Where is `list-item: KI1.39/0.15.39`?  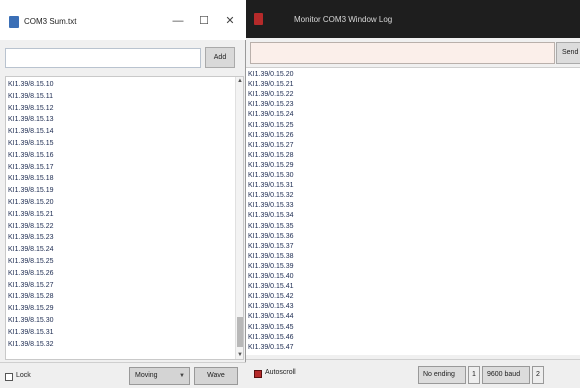 list-item: KI1.39/0.15.39 is located at coordinates (271, 266).